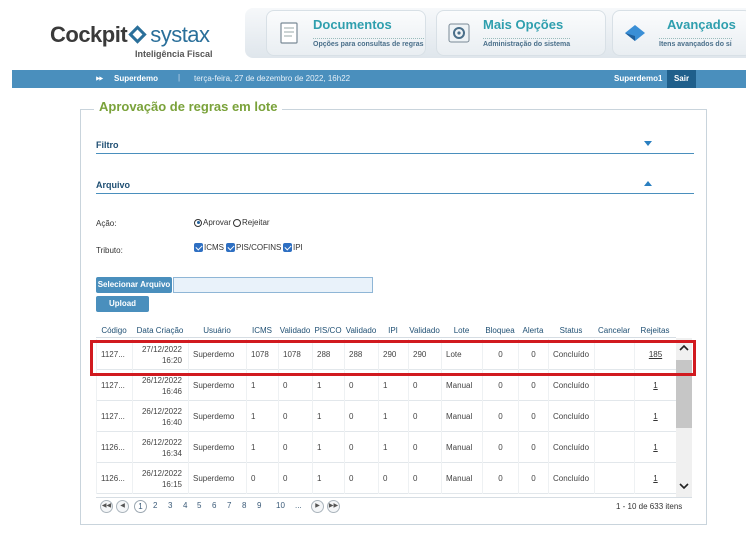 This screenshot has width=746, height=534. Describe the element at coordinates (273, 285) in the screenshot. I see `file-path-input` at that location.